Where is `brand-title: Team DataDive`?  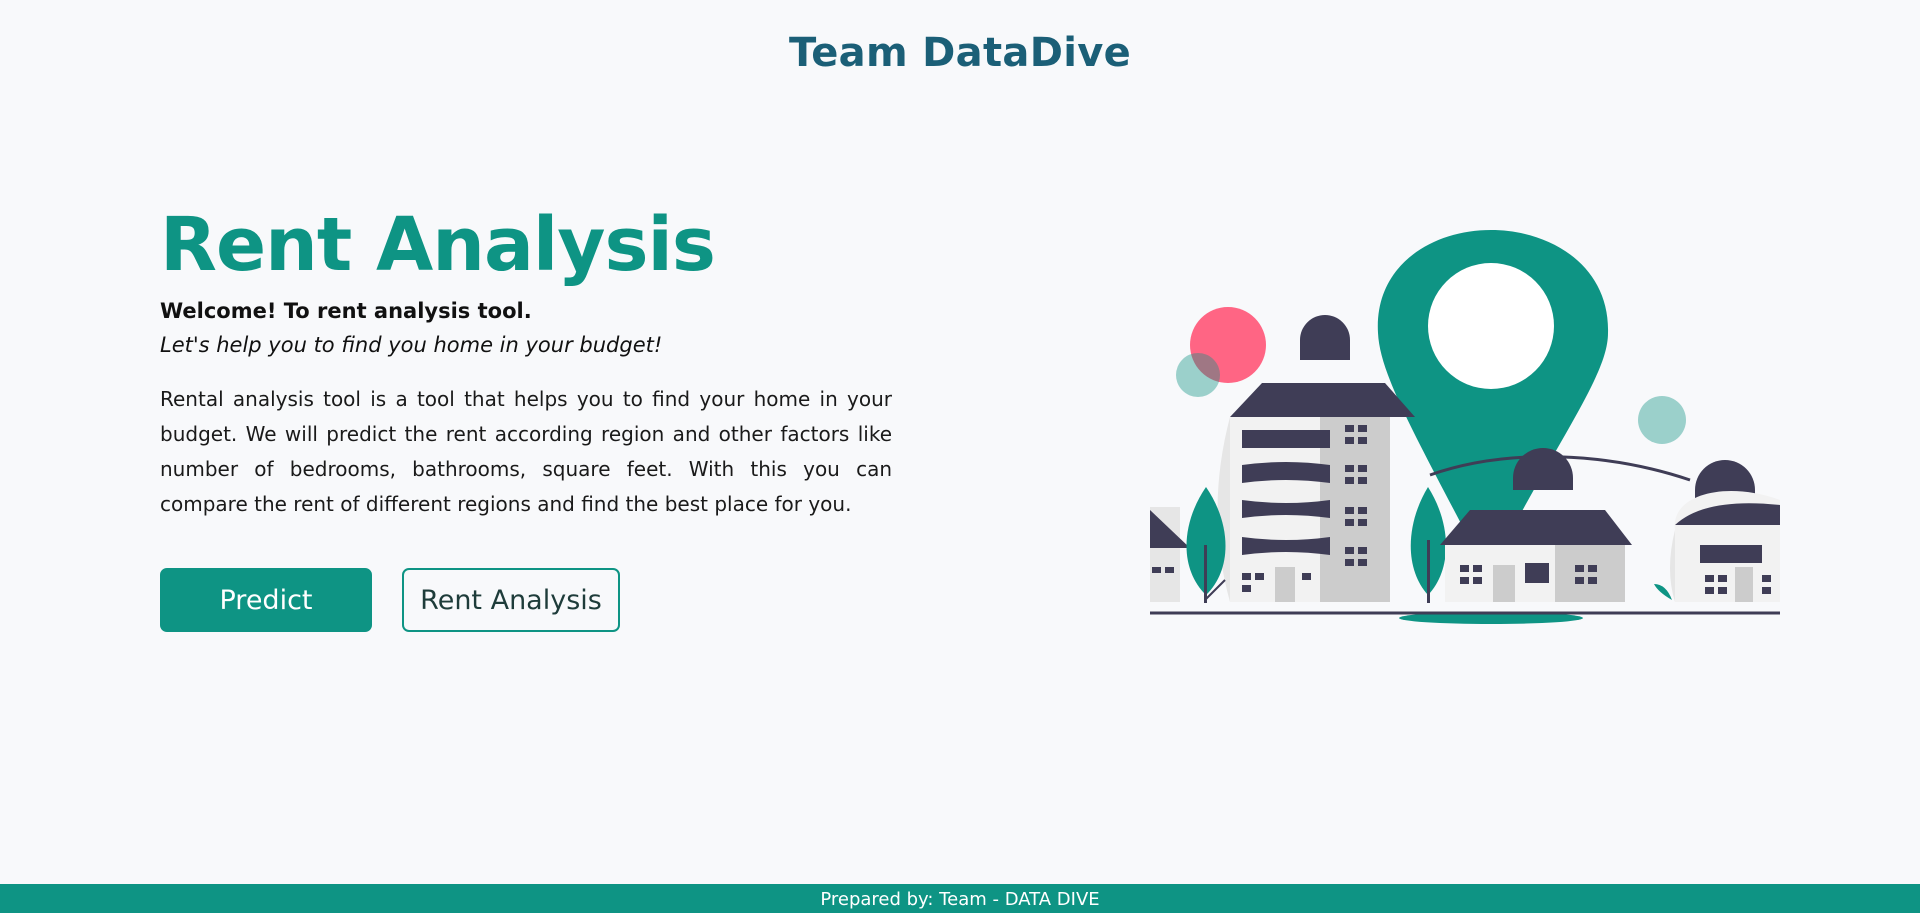
brand-title: Team DataDive is located at coordinates (960, 53).